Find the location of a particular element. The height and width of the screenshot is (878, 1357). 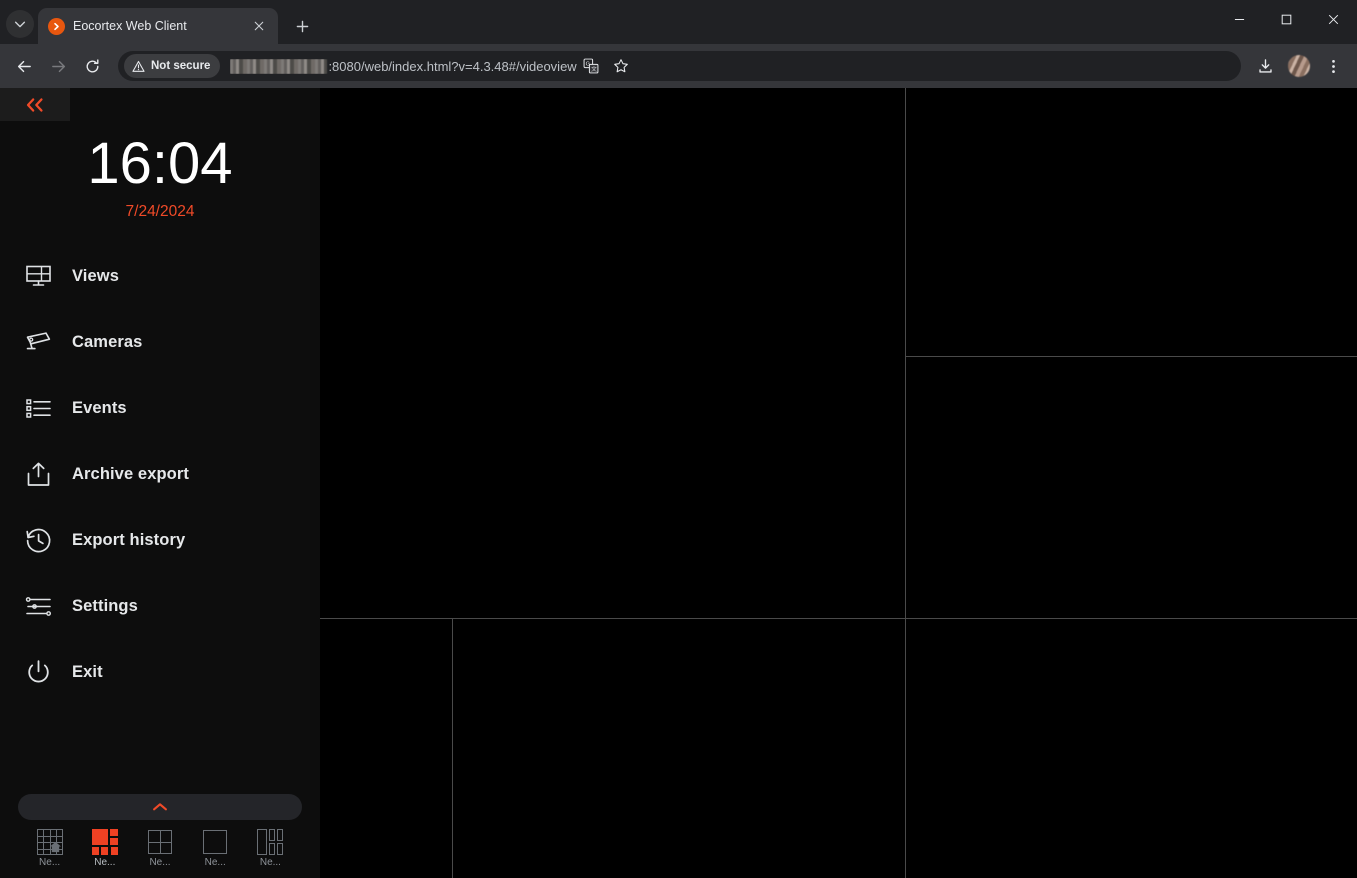

profile-avatar is located at coordinates (1299, 66).